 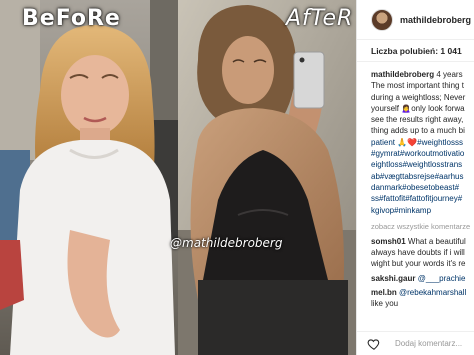 What do you see at coordinates (384, 292) in the screenshot?
I see `comment-username: mel.bn` at bounding box center [384, 292].